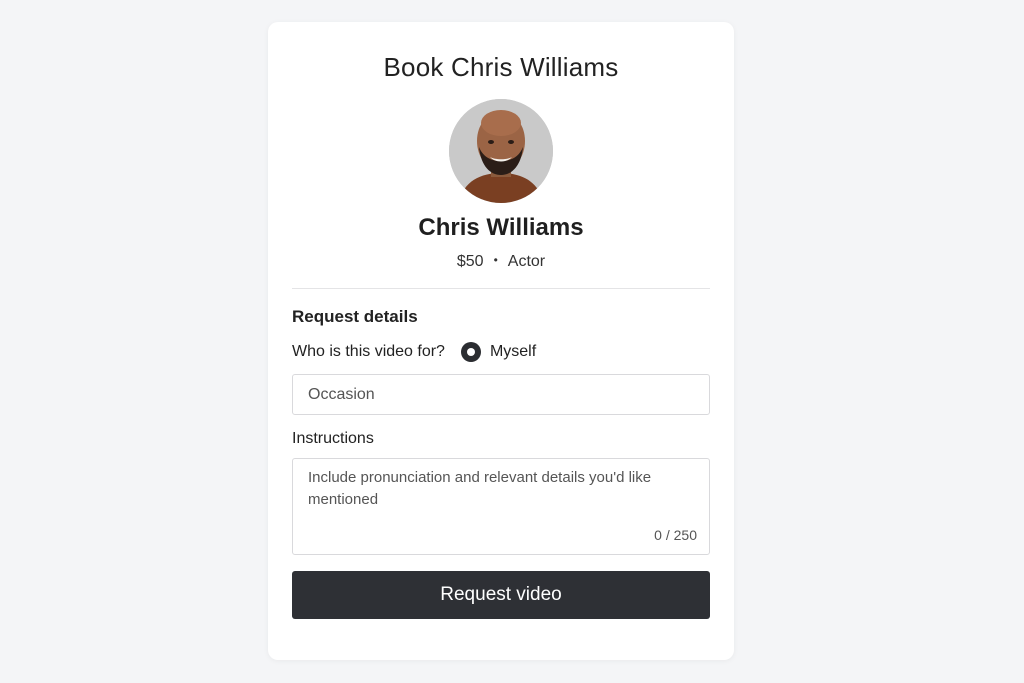 The width and height of the screenshot is (1024, 683). I want to click on price-category-line: $50 • Actor, so click(501, 262).